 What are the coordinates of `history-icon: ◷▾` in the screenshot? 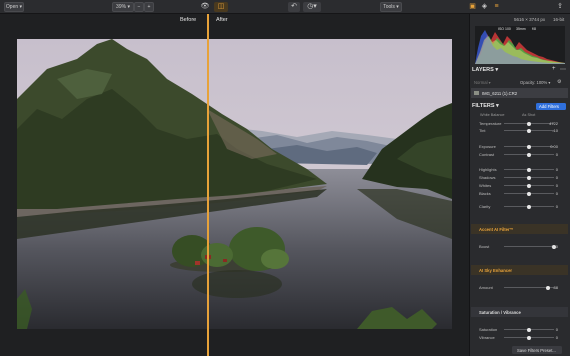 It's located at (312, 7).